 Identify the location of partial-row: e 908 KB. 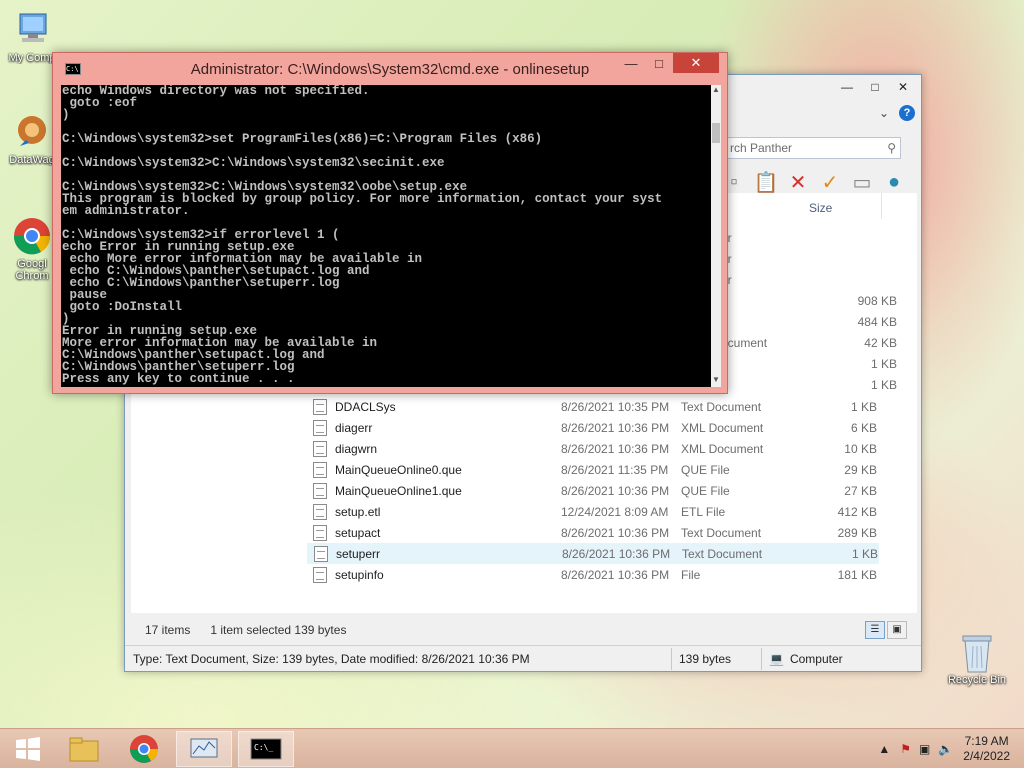
(811, 300).